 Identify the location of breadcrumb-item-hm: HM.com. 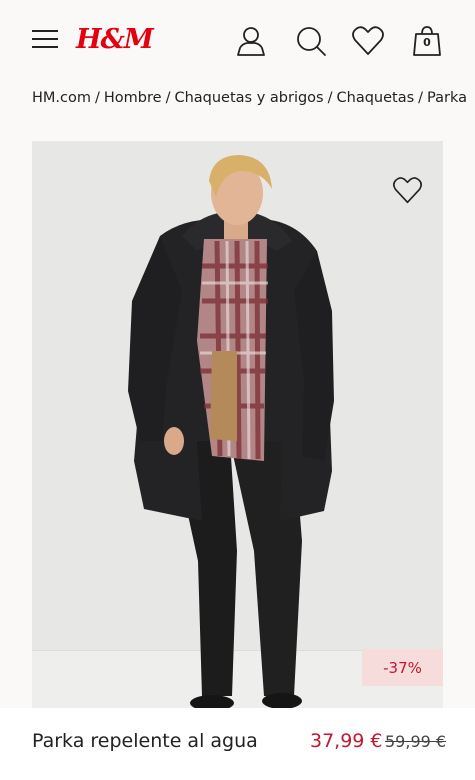
(61, 98).